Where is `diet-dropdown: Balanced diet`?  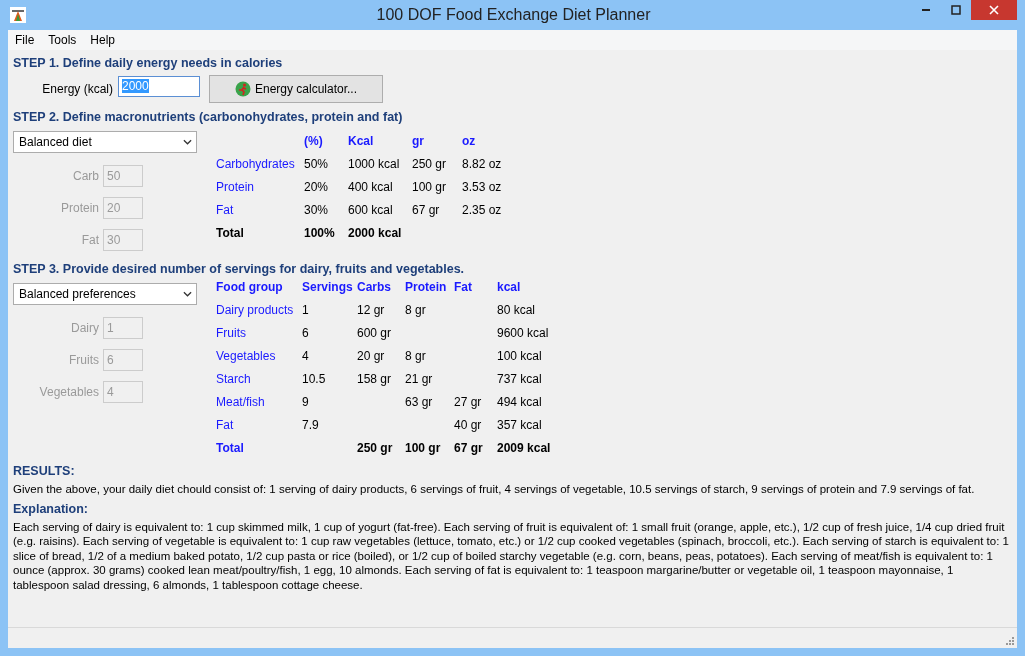 diet-dropdown: Balanced diet is located at coordinates (105, 142).